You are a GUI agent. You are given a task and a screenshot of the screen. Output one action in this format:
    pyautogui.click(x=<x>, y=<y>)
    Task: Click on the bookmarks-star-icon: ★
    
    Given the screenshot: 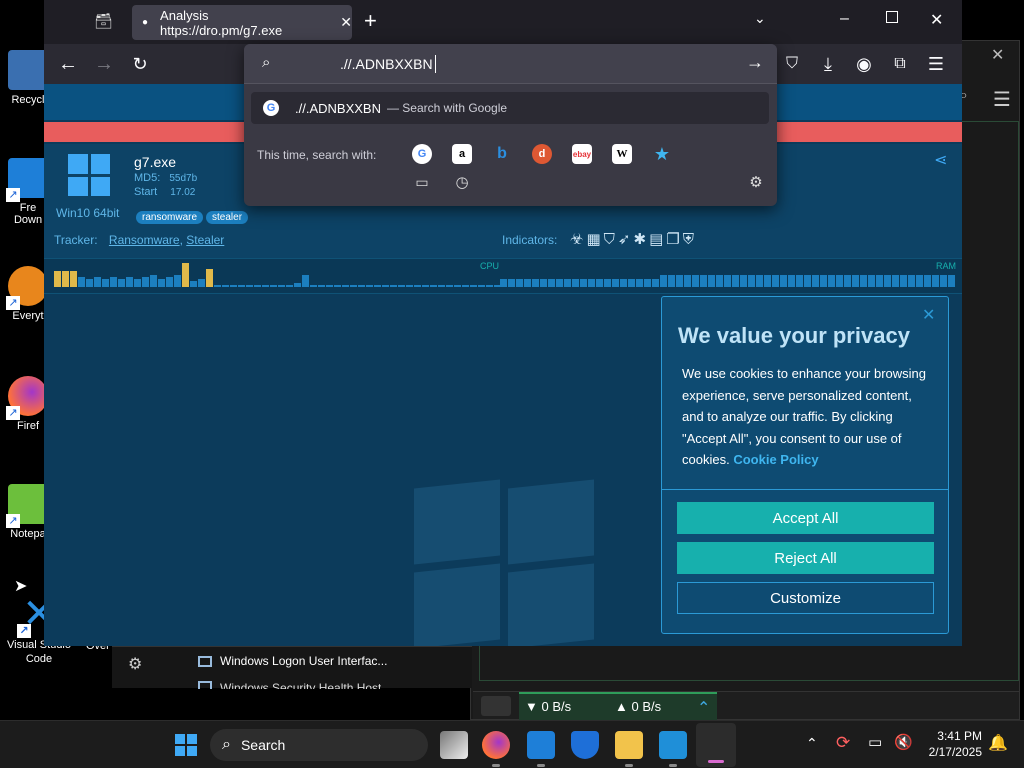 What is the action you would take?
    pyautogui.click(x=662, y=154)
    